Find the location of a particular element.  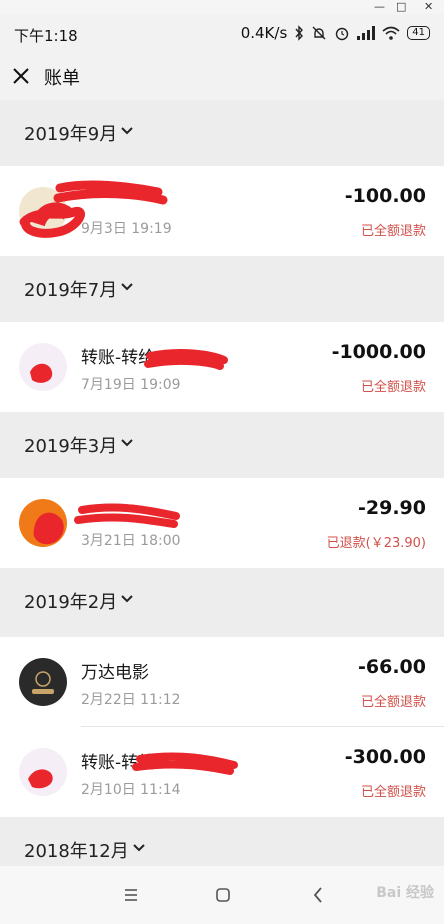

signal-icon is located at coordinates (366, 33).